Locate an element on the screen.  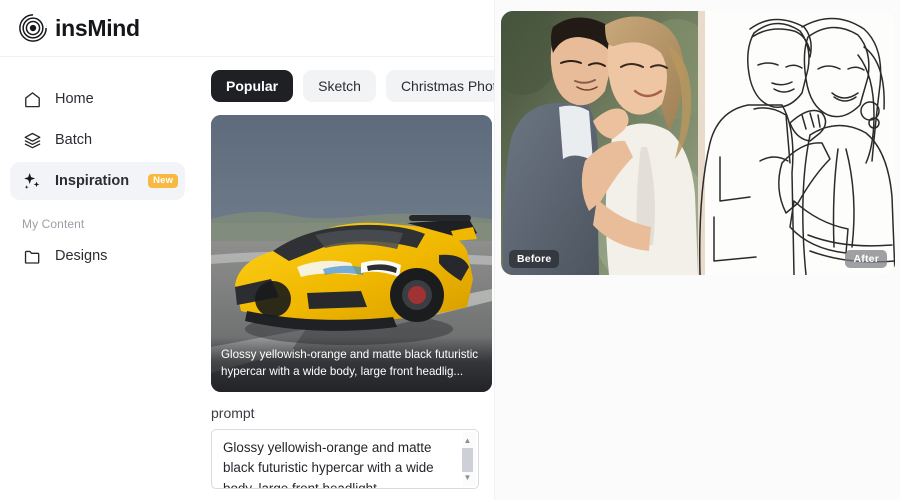
layers-icon is located at coordinates (32, 140).